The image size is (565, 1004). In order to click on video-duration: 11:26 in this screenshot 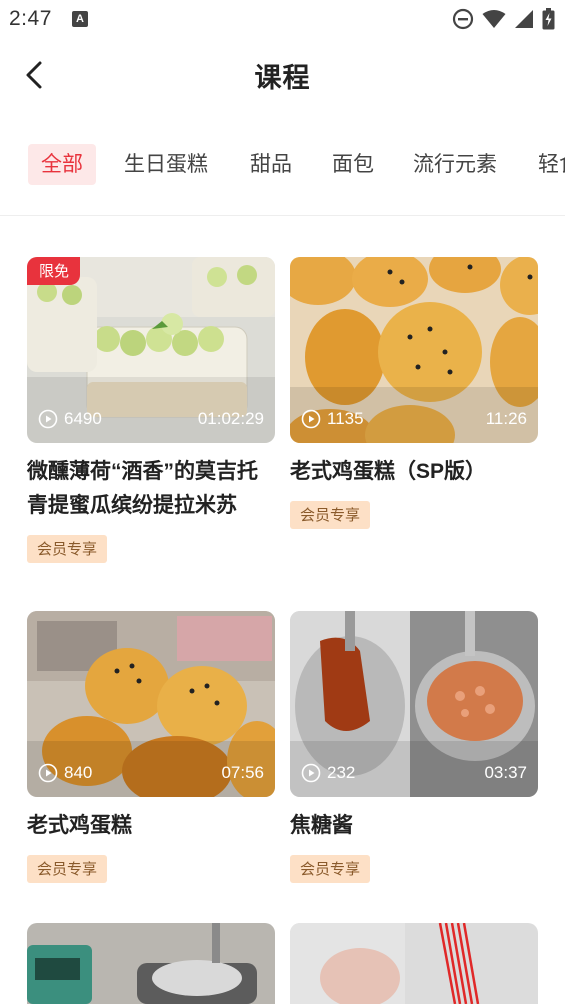, I will do `click(506, 418)`.